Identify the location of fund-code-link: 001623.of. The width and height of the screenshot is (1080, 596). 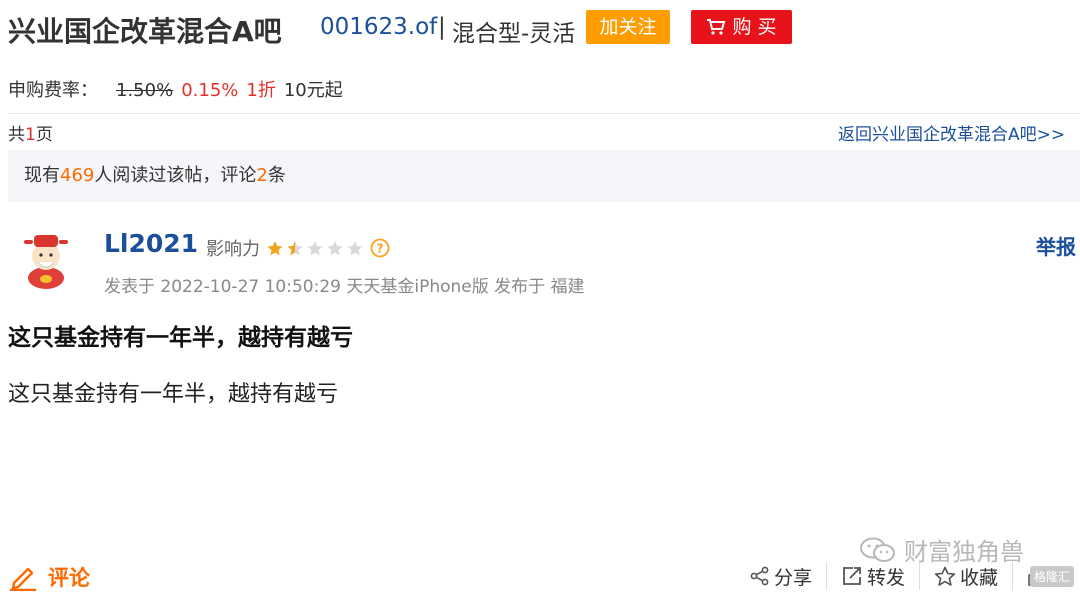
(378, 27).